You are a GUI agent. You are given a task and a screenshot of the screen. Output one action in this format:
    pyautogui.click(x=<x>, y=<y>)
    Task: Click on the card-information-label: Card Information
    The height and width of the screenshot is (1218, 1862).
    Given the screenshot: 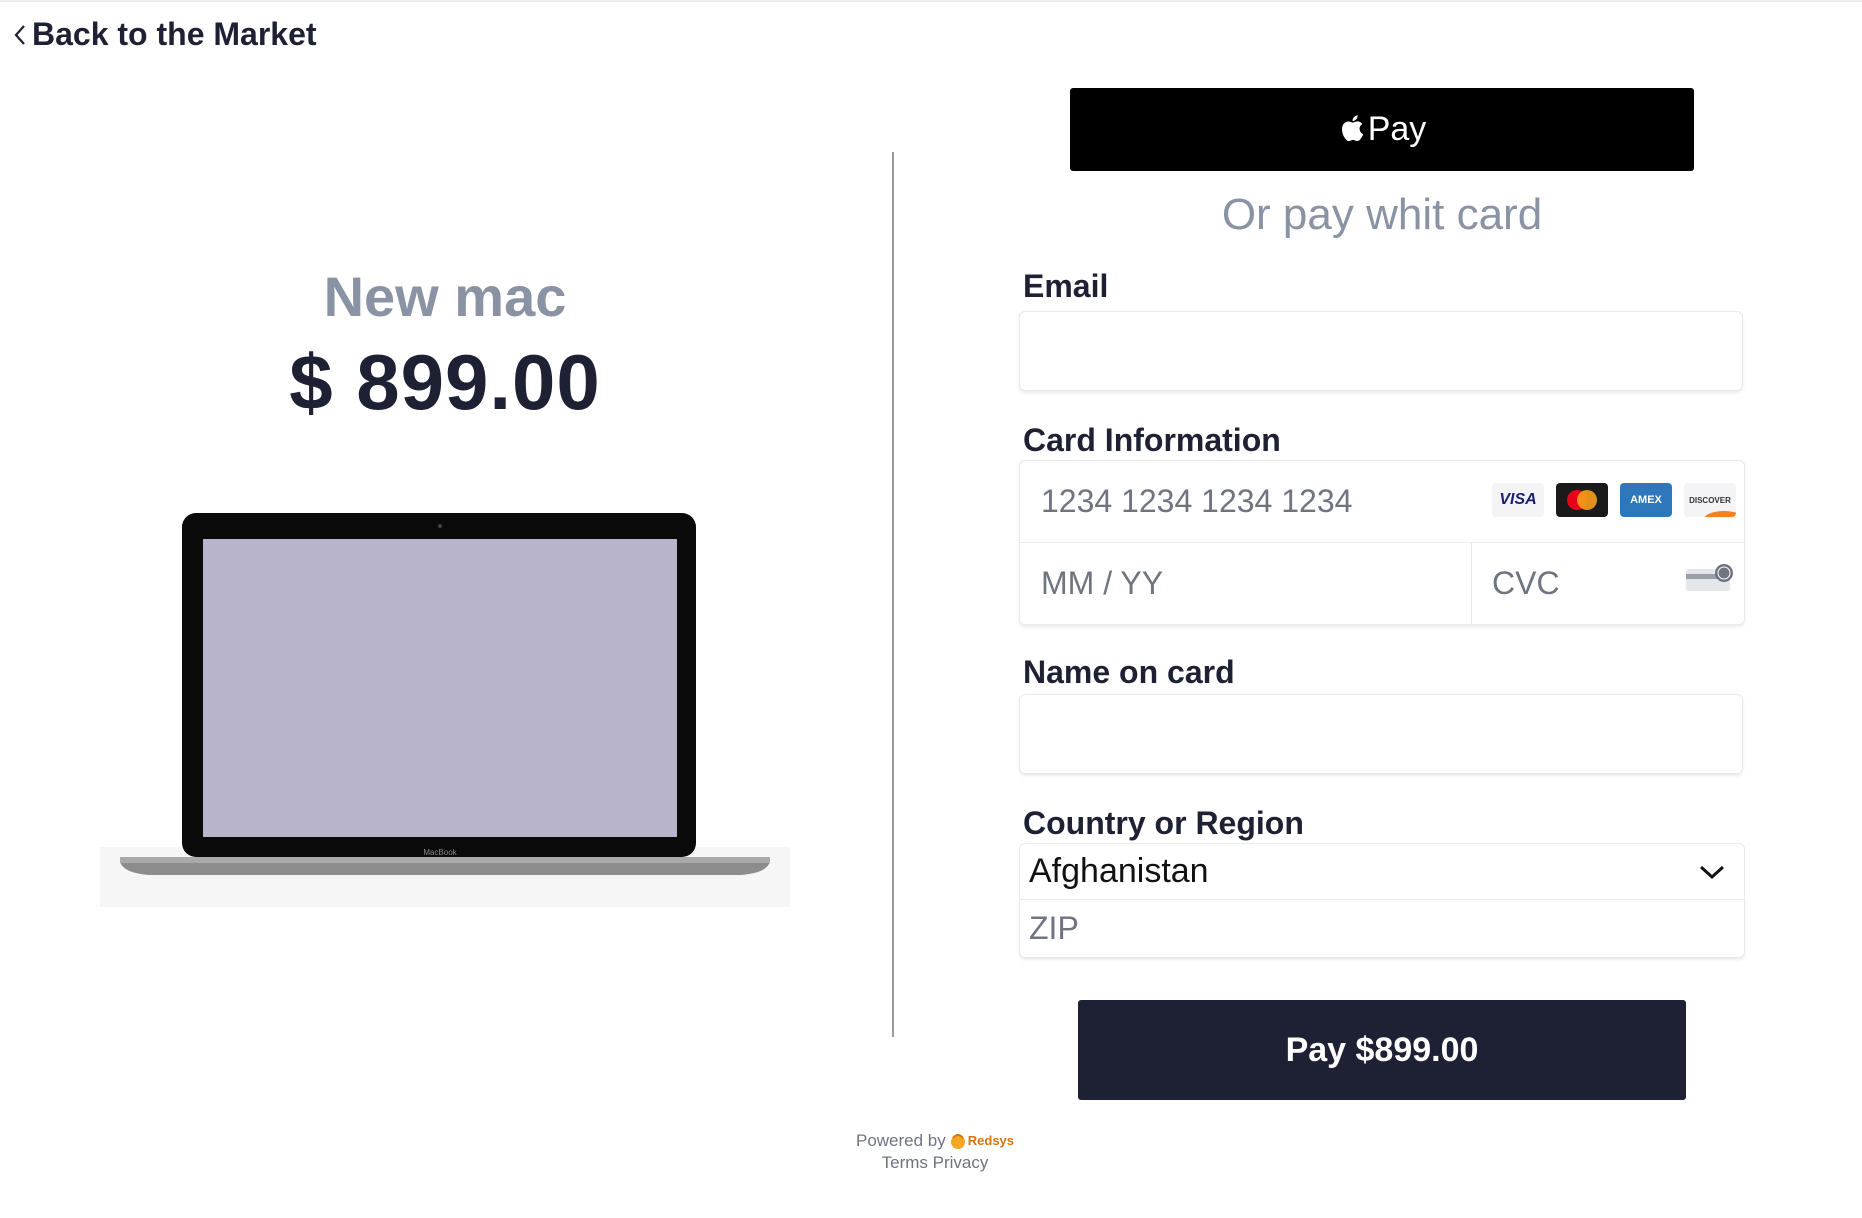 What is the action you would take?
    pyautogui.click(x=1152, y=440)
    